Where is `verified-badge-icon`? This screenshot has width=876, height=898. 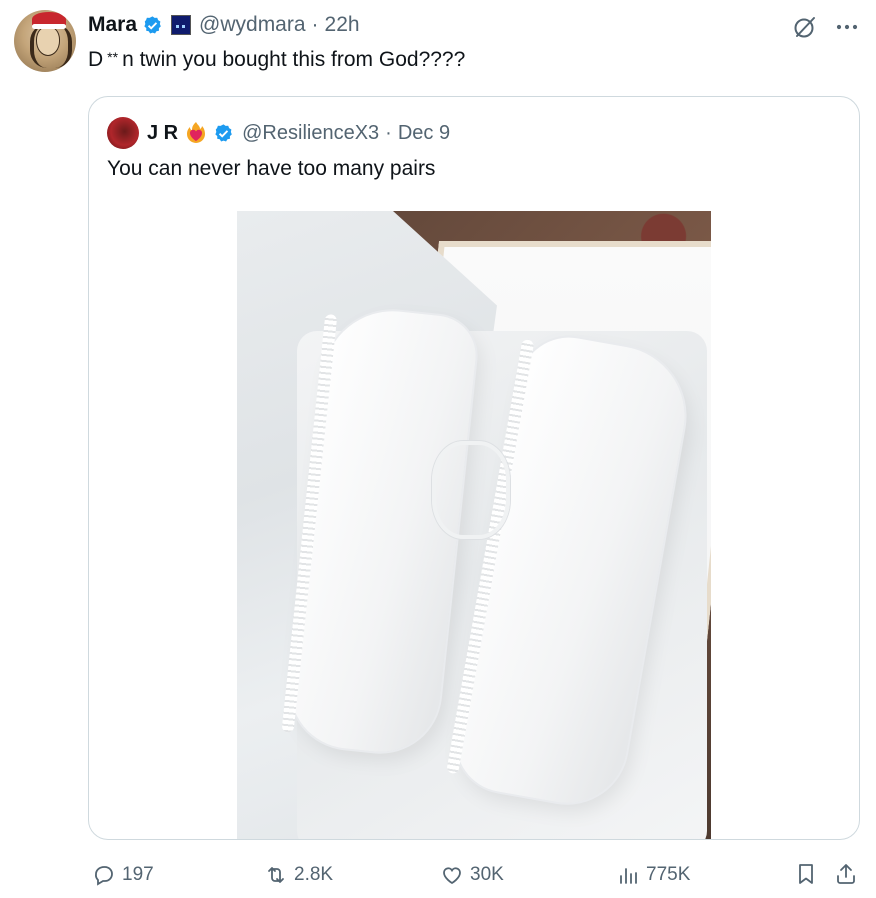 verified-badge-icon is located at coordinates (152, 24).